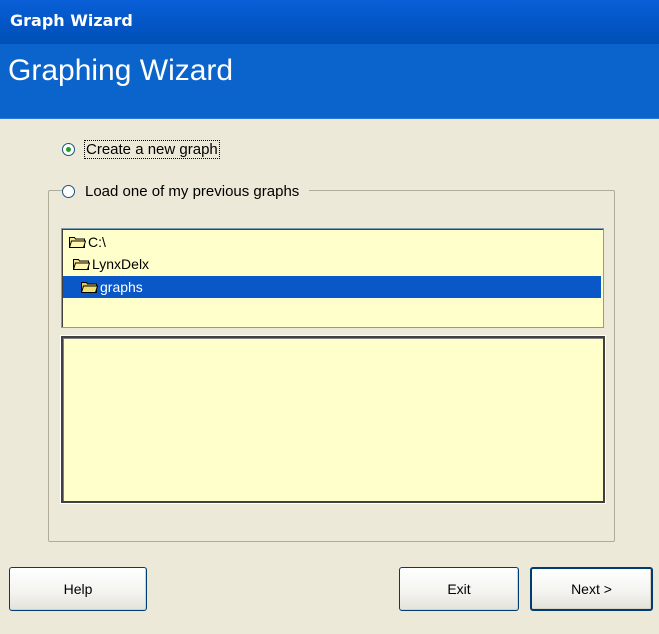  What do you see at coordinates (78, 589) in the screenshot?
I see `help-button: Help` at bounding box center [78, 589].